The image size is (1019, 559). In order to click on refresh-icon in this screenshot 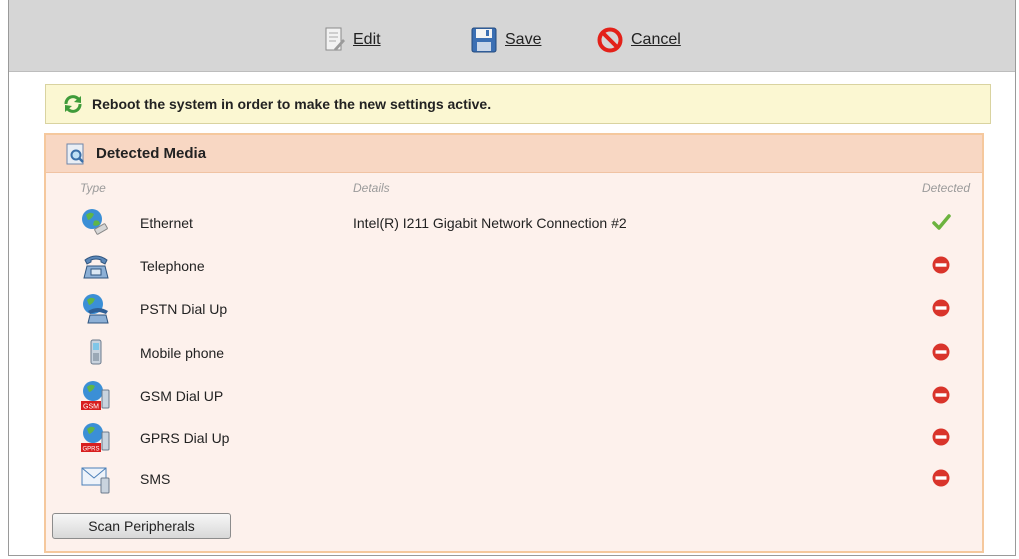, I will do `click(73, 104)`.